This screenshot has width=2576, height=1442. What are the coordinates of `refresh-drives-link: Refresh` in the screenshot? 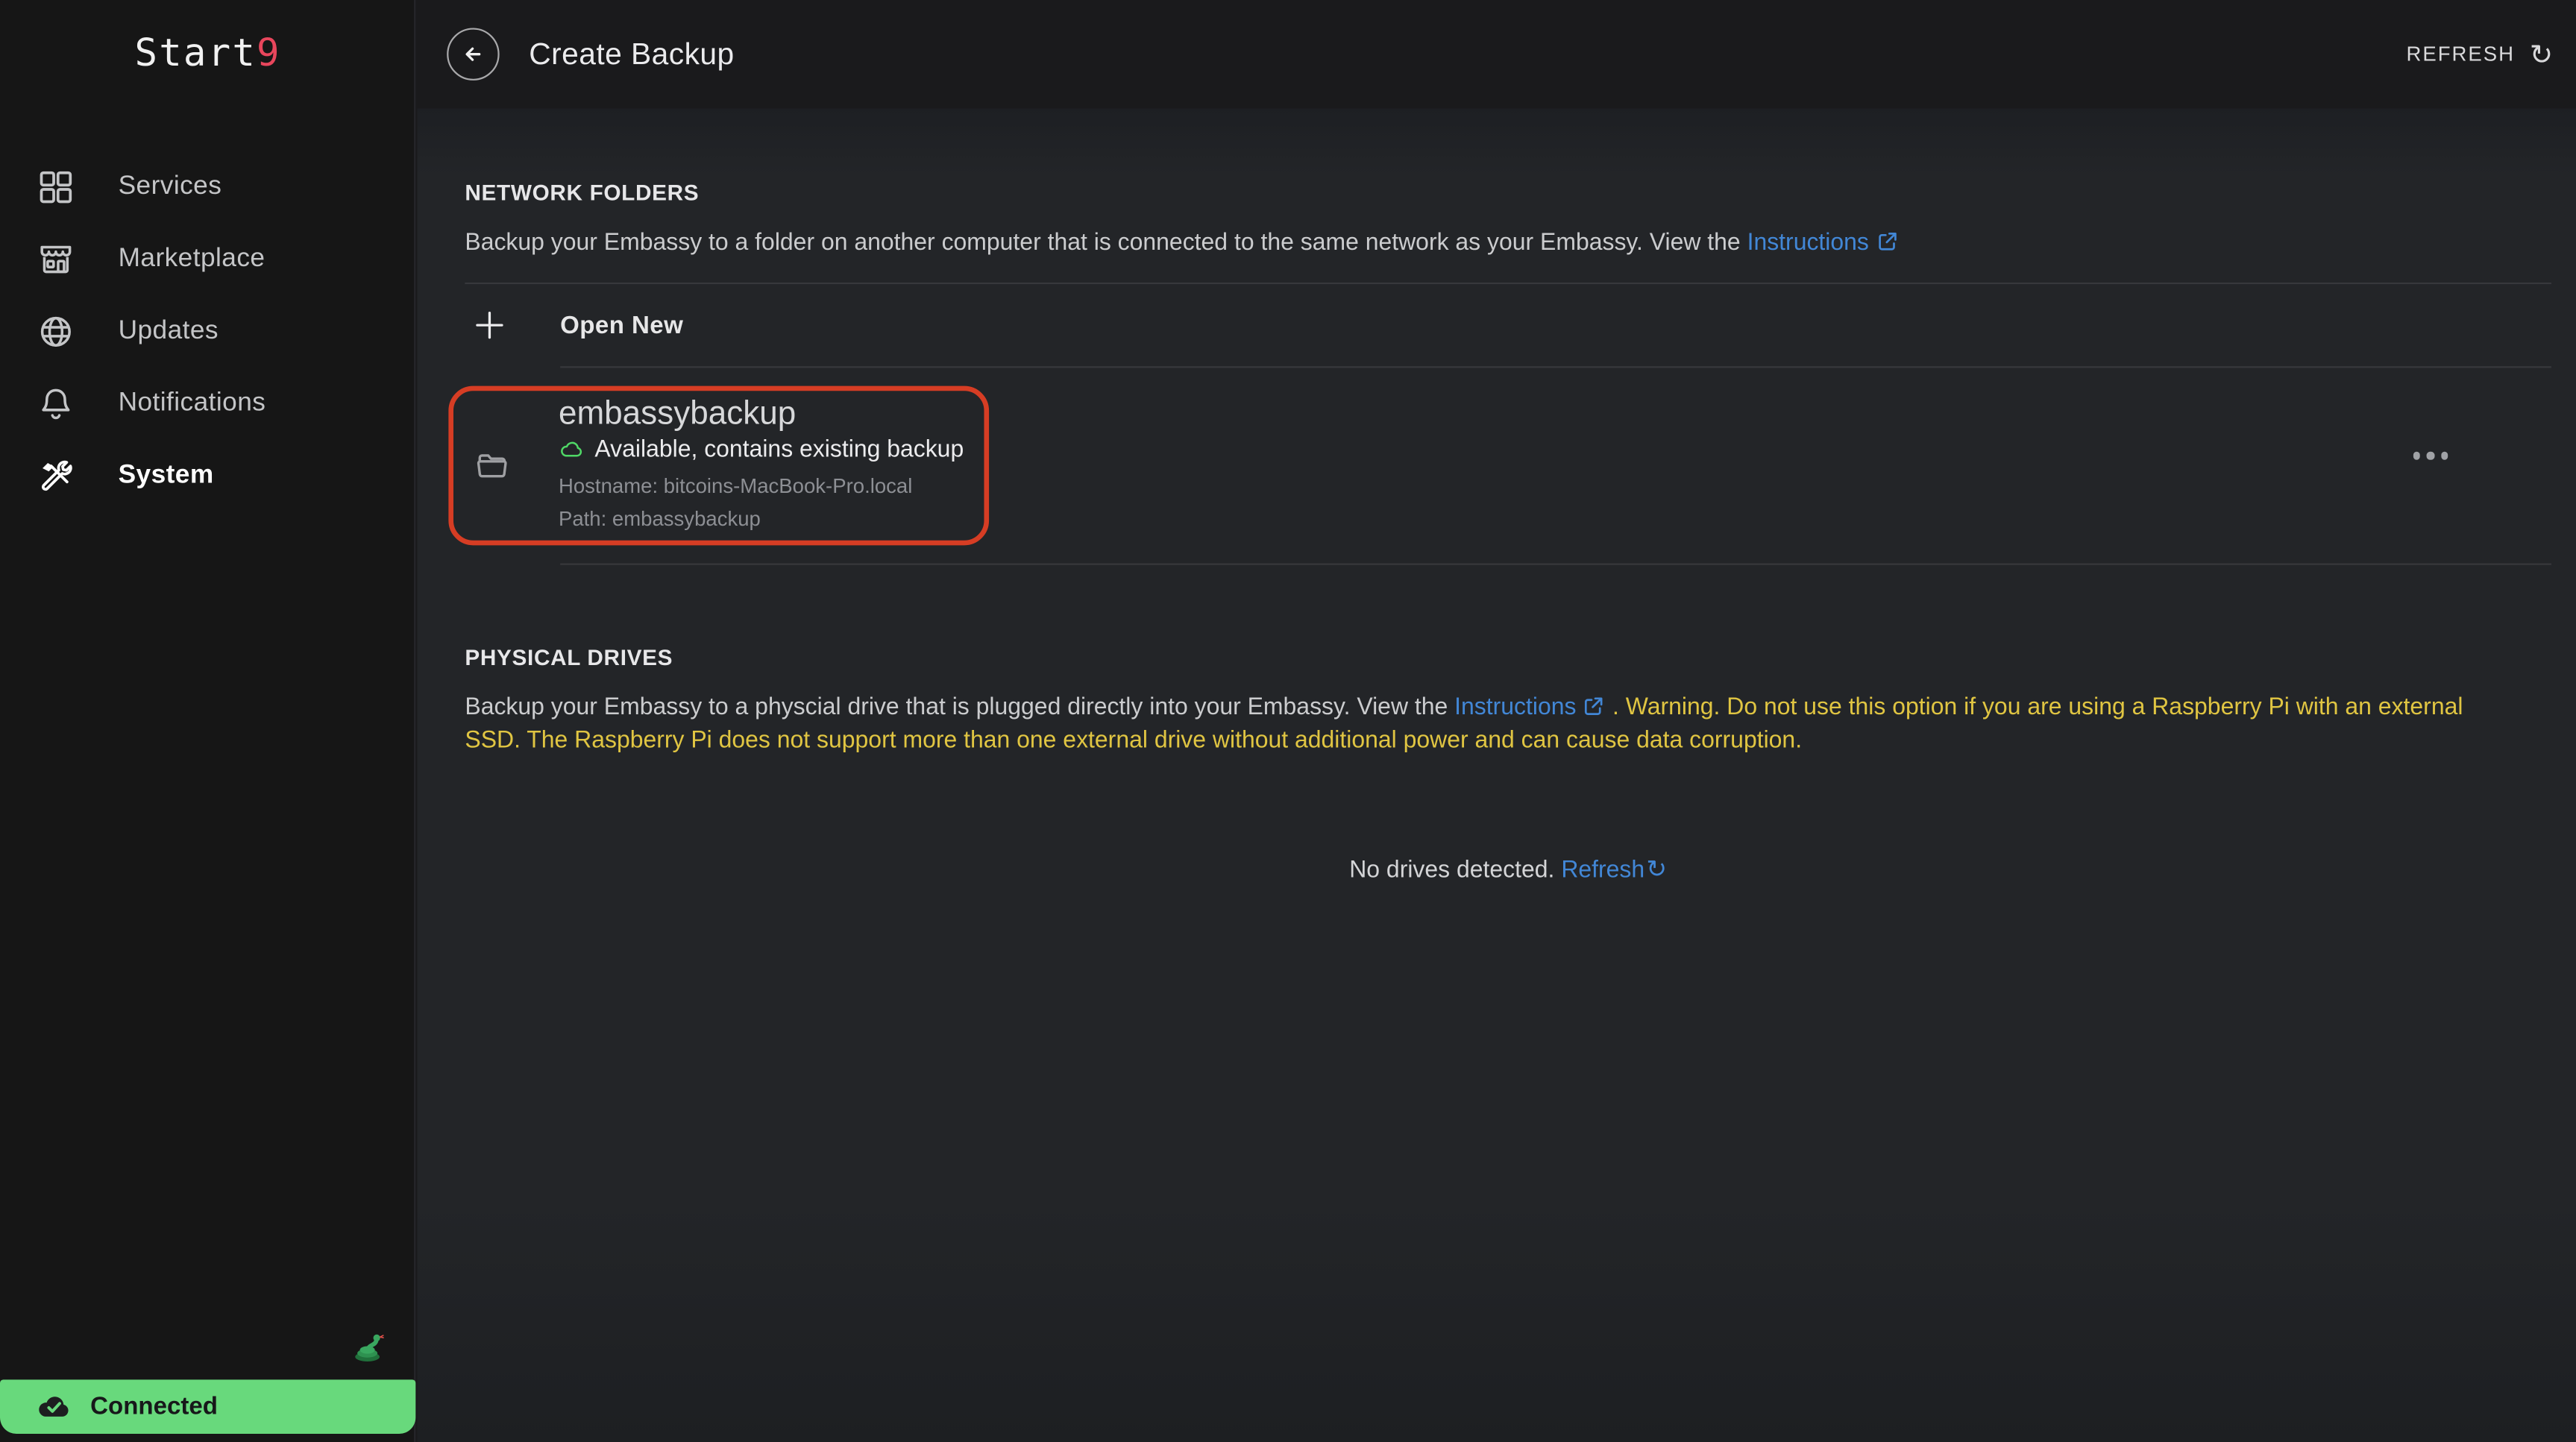 It's located at (1603, 871).